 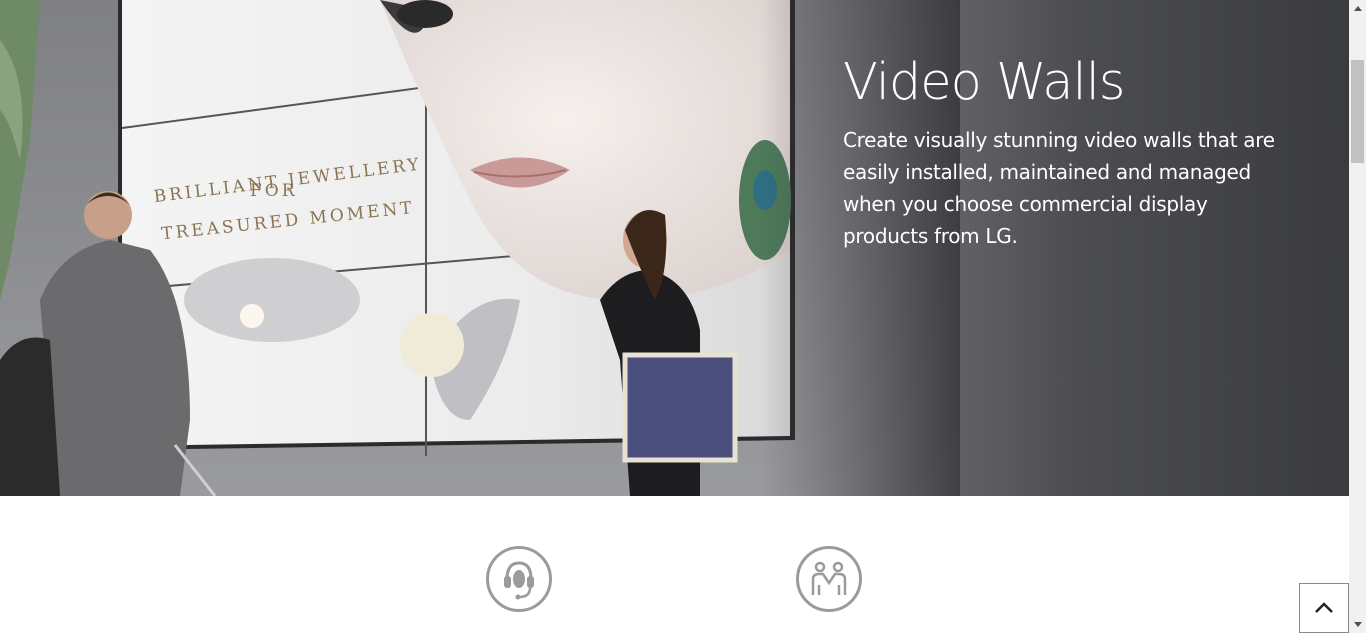 I want to click on scrollbar-thumb, so click(x=1357, y=111).